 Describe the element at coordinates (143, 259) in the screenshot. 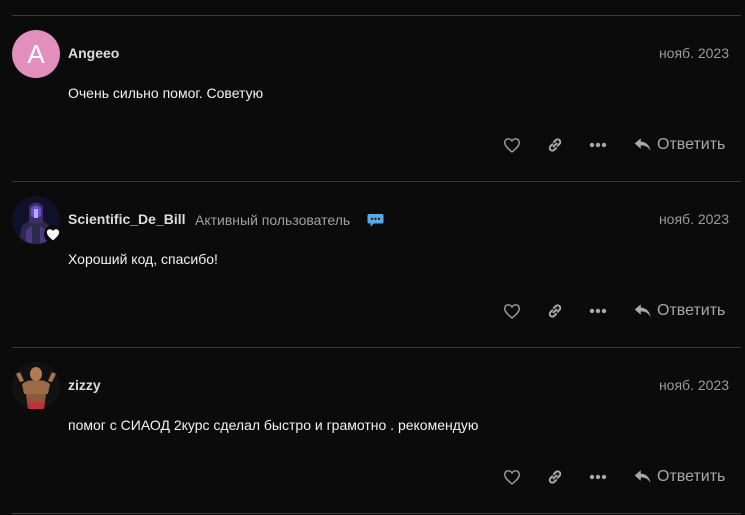

I see `post-body: Хороший код, спасибо!` at that location.